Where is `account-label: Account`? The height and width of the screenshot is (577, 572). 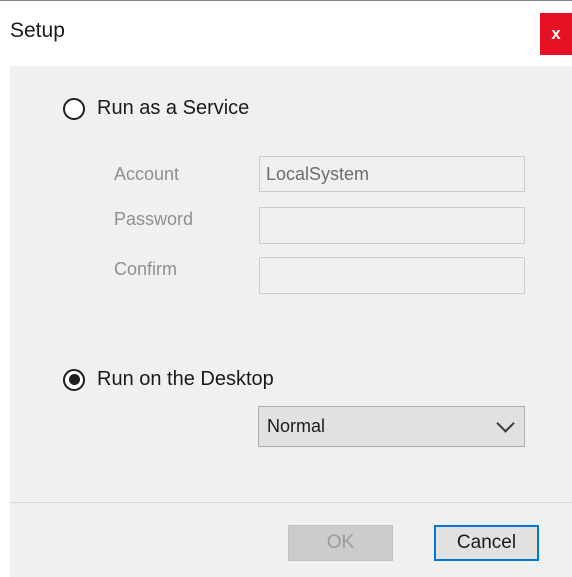
account-label: Account is located at coordinates (147, 174).